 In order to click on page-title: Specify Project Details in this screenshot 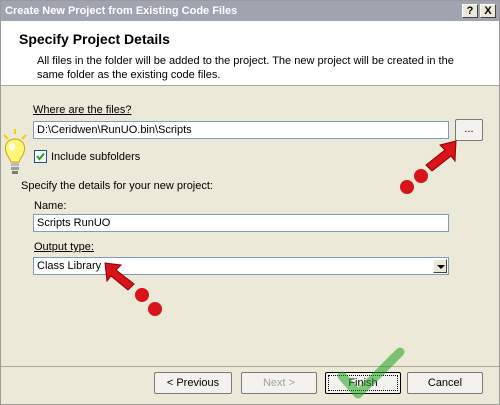, I will do `click(94, 39)`.